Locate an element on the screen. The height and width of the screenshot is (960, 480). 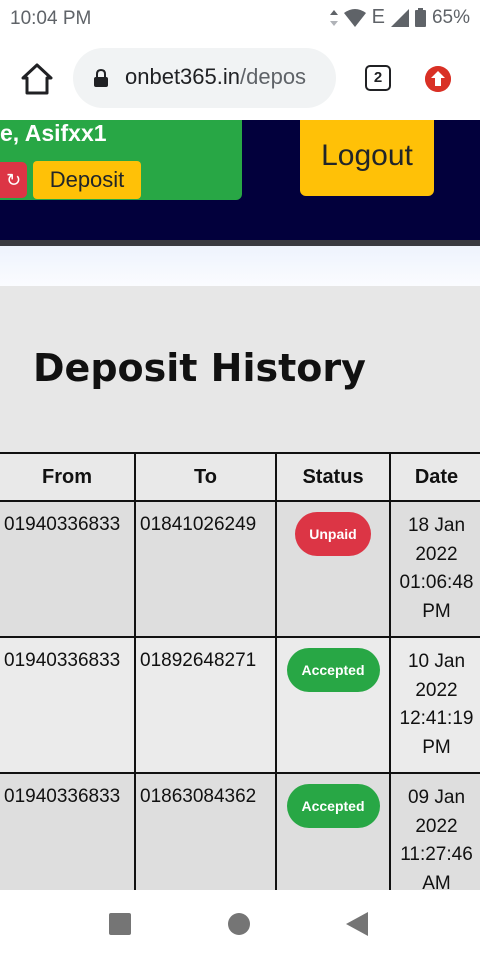
refresh-icon: ↻ is located at coordinates (13, 180).